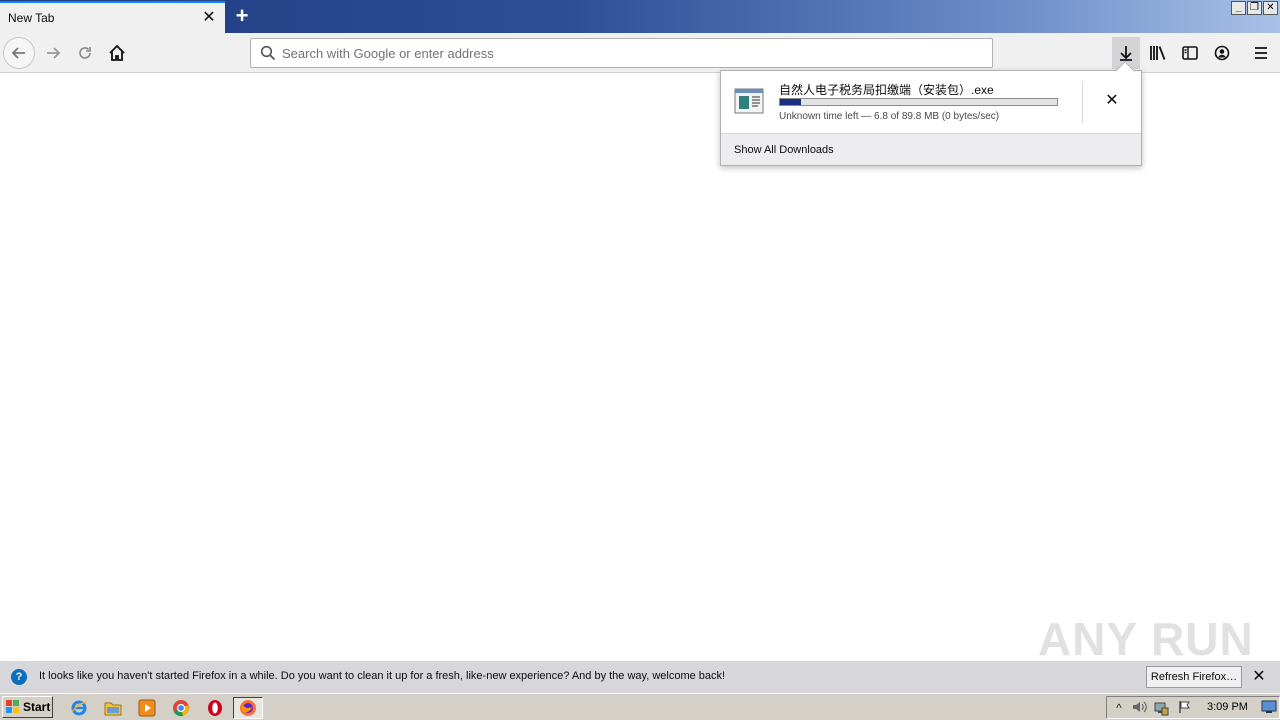 This screenshot has width=1280, height=720. I want to click on minimize-button: _, so click(1238, 8).